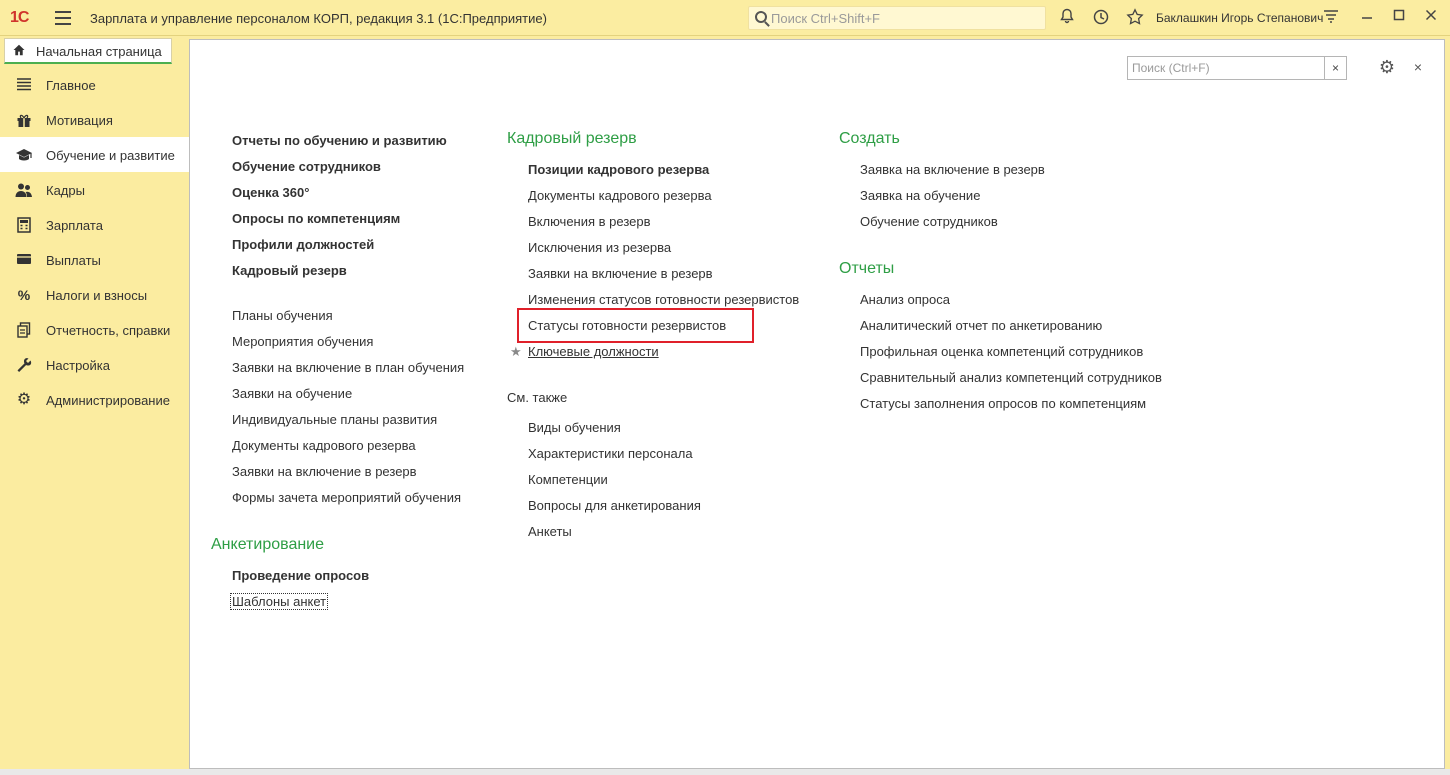  What do you see at coordinates (516, 352) in the screenshot?
I see `favorite-star-icon: ★` at bounding box center [516, 352].